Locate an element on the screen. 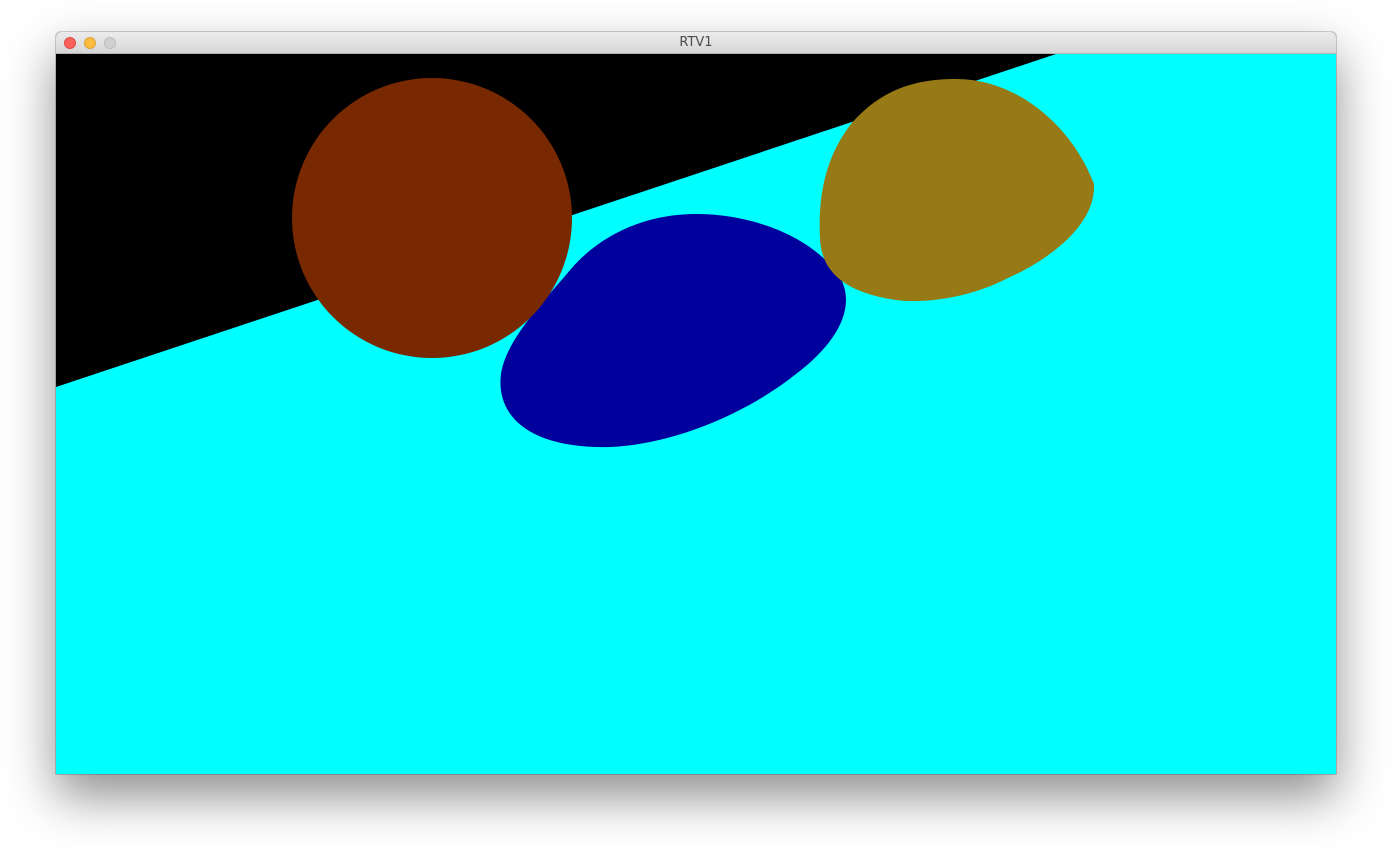 This screenshot has height=854, width=1392. title-bar: RTV1 is located at coordinates (696, 43).